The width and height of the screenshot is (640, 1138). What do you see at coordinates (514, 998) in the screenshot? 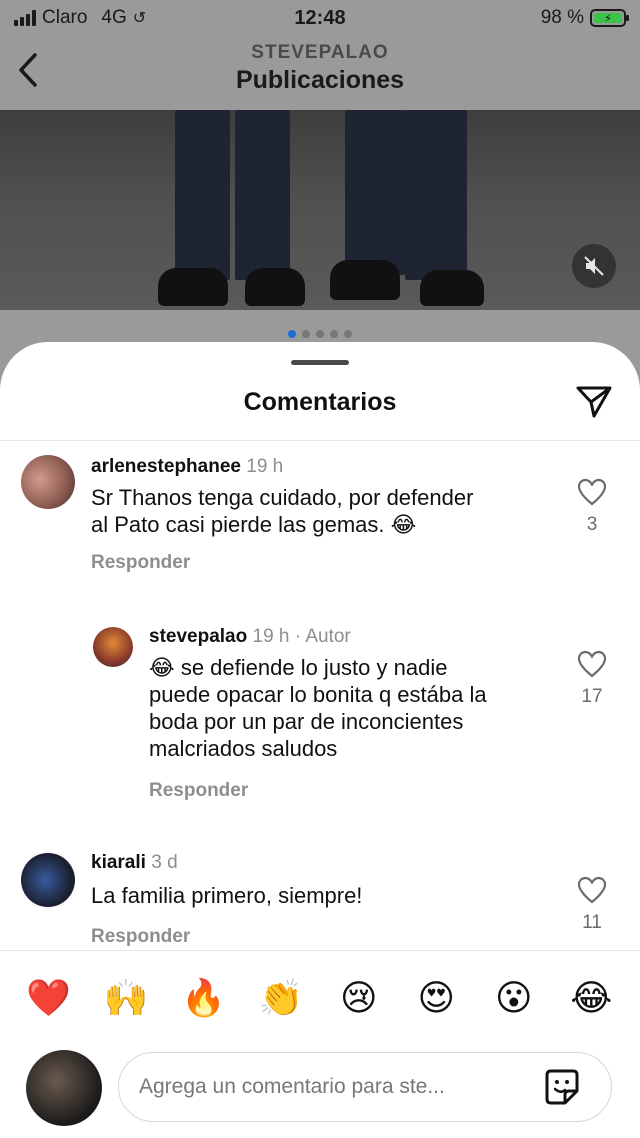
I see `emoji-button-surprised: 😮` at bounding box center [514, 998].